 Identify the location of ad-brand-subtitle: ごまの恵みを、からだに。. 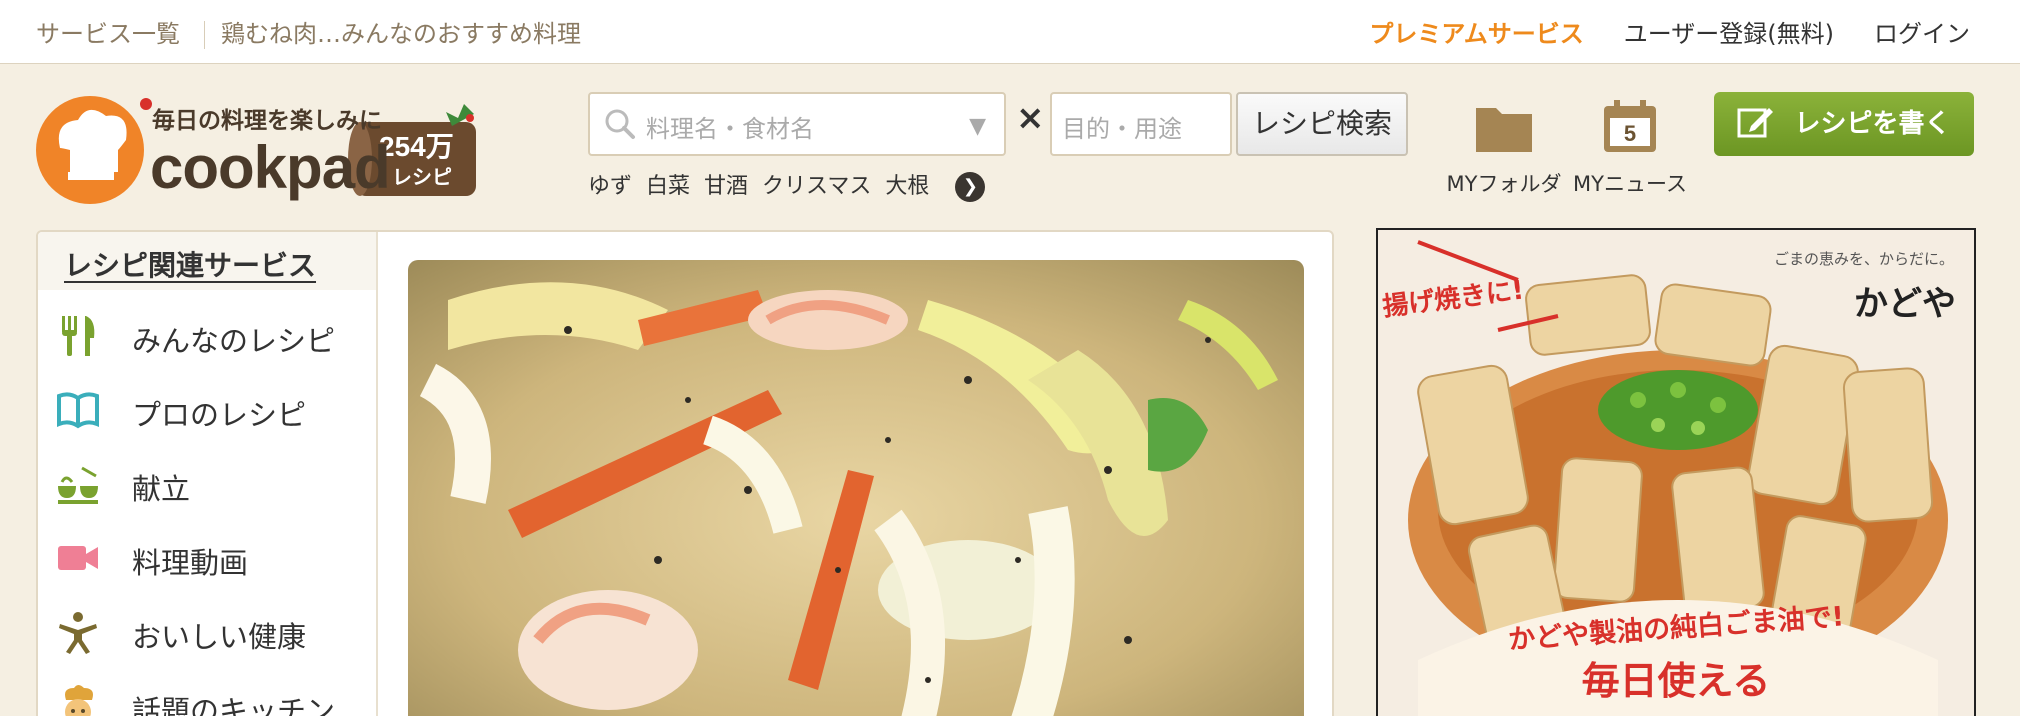
(1863, 259).